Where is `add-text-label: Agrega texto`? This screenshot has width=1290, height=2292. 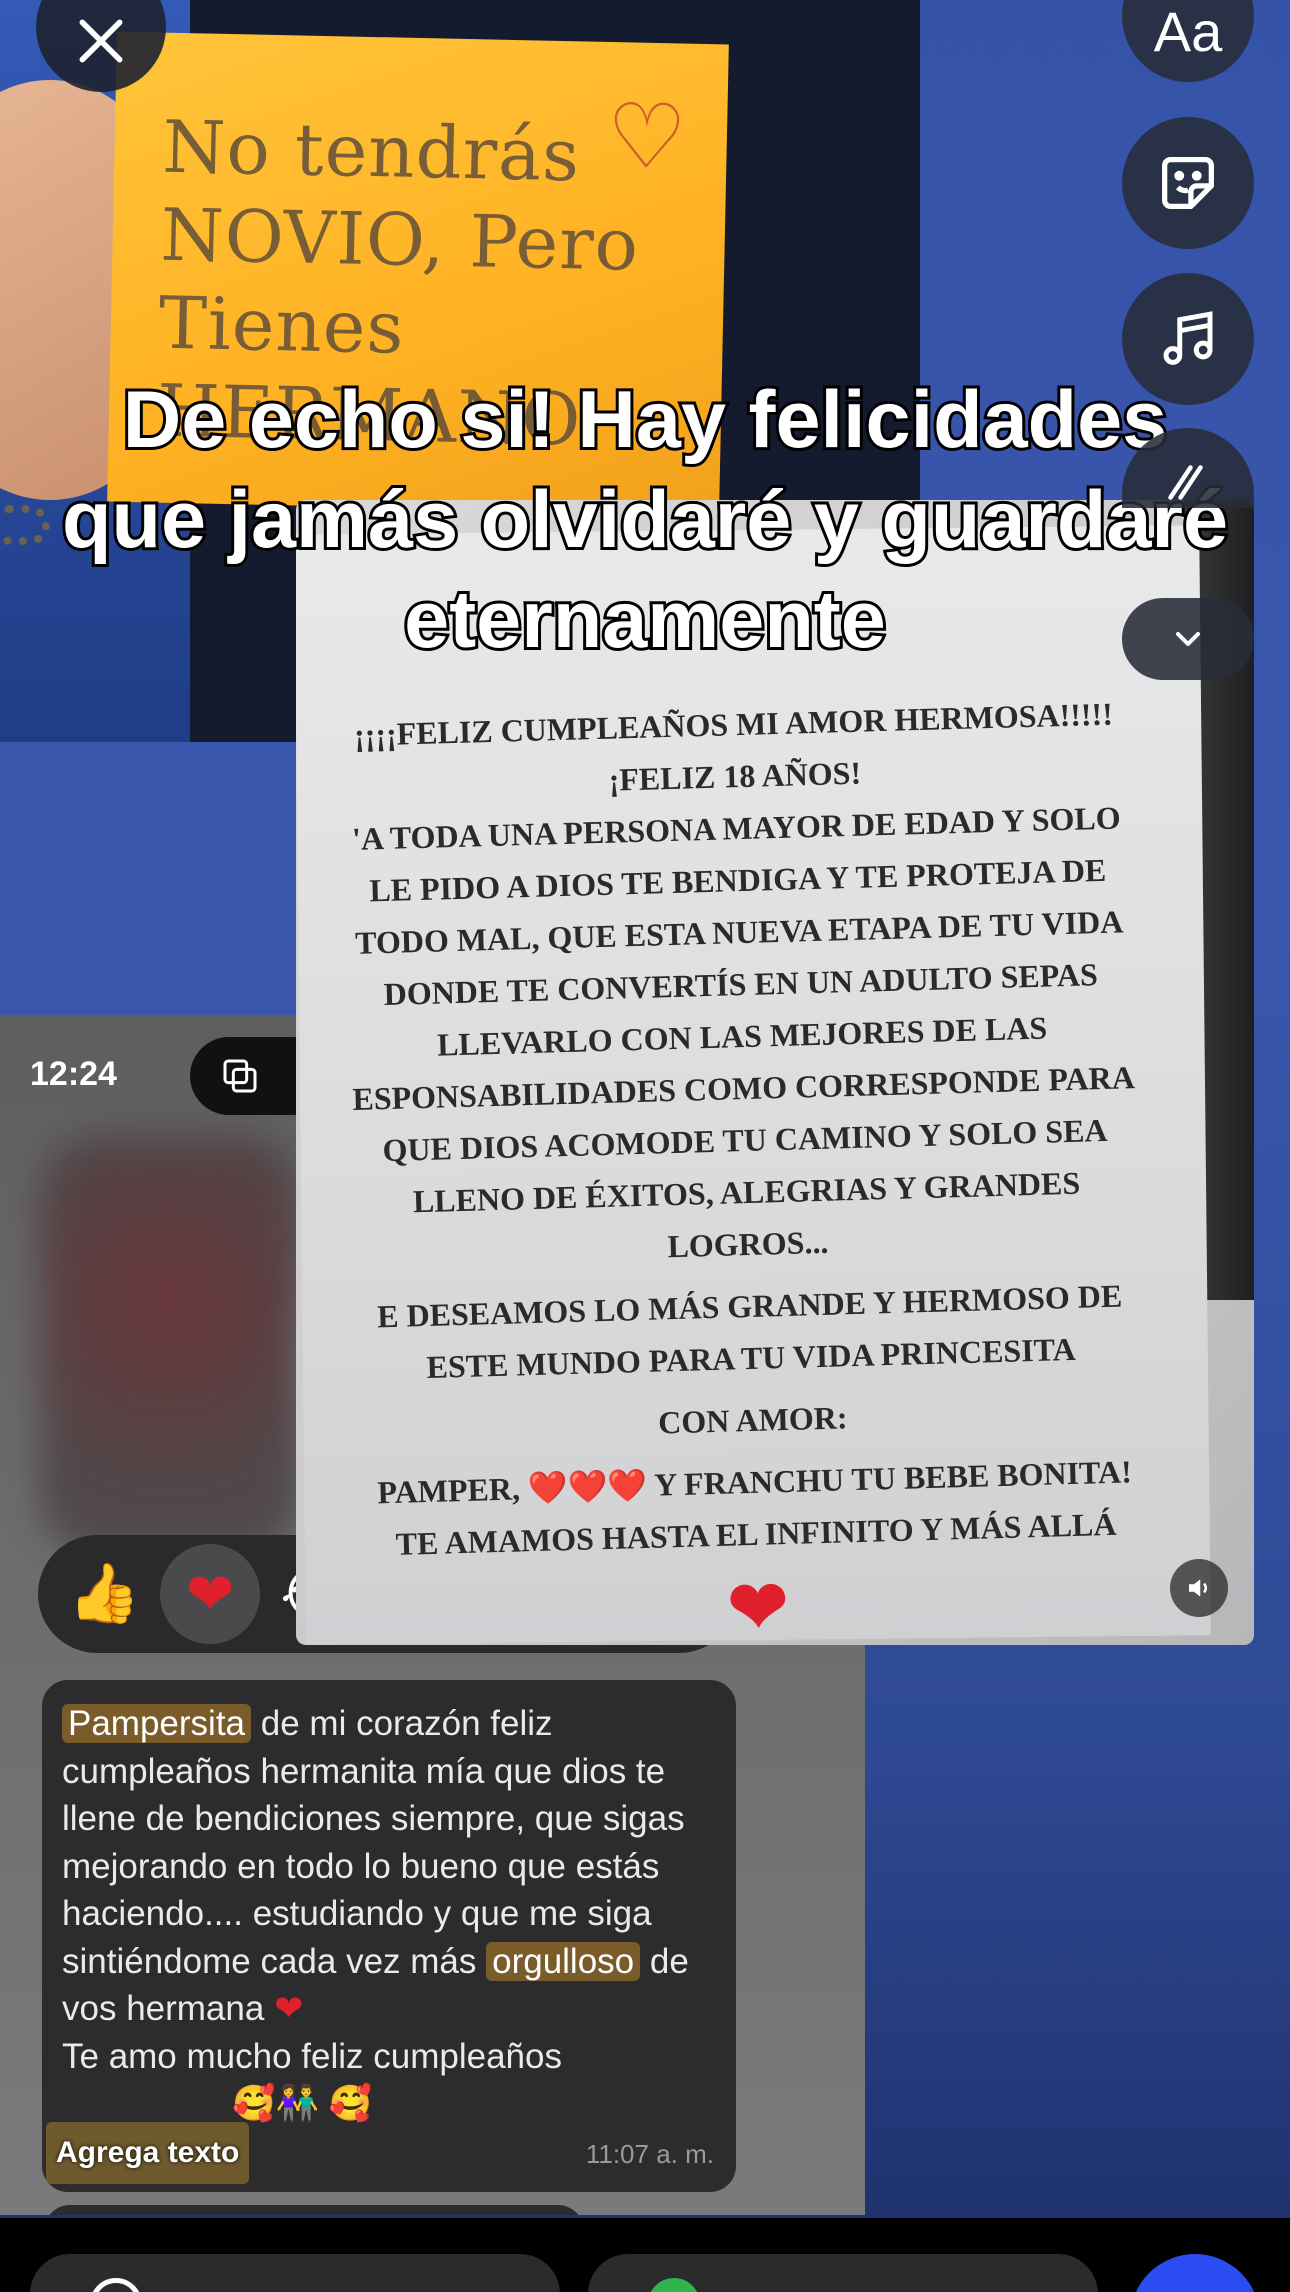 add-text-label: Agrega texto is located at coordinates (148, 2153).